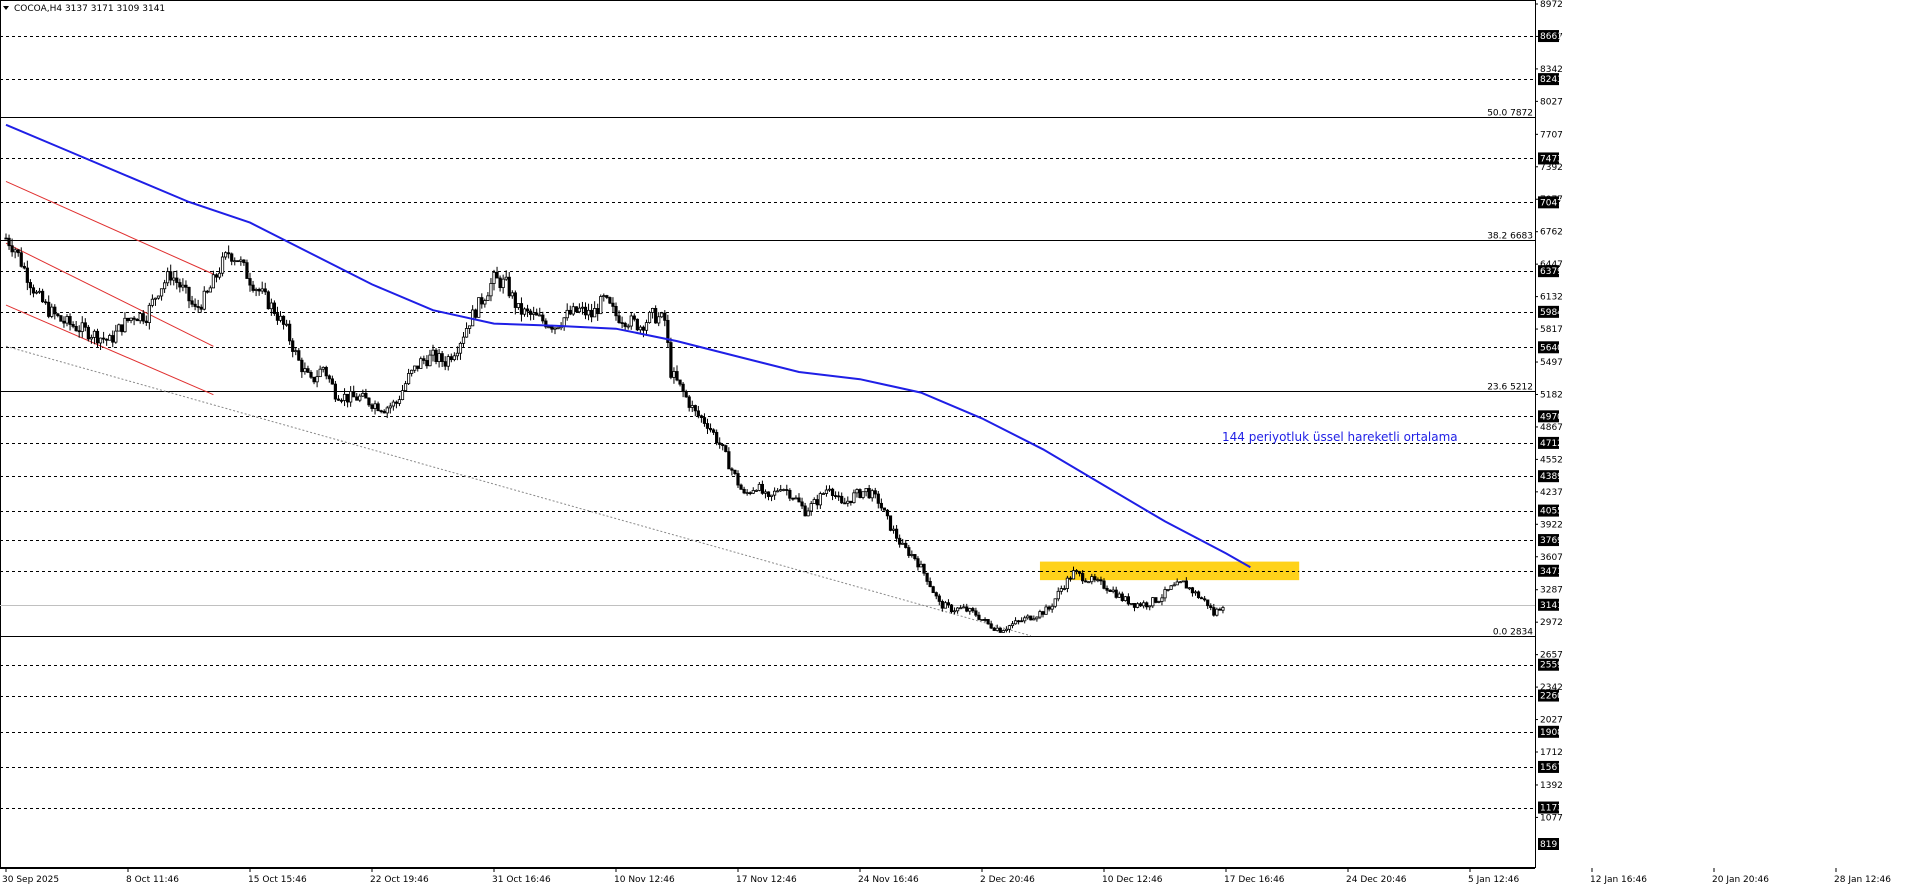  I want to click on time-tick-label: 24 Nov 16:46, so click(888, 880).